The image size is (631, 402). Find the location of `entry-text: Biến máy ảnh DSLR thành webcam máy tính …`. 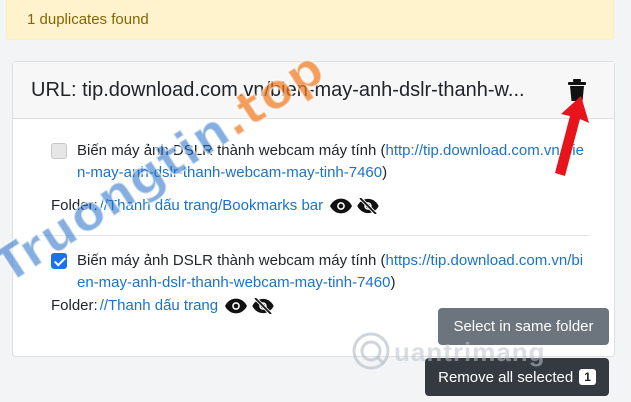

entry-text: Biến máy ảnh DSLR thành webcam máy tính … is located at coordinates (330, 271).